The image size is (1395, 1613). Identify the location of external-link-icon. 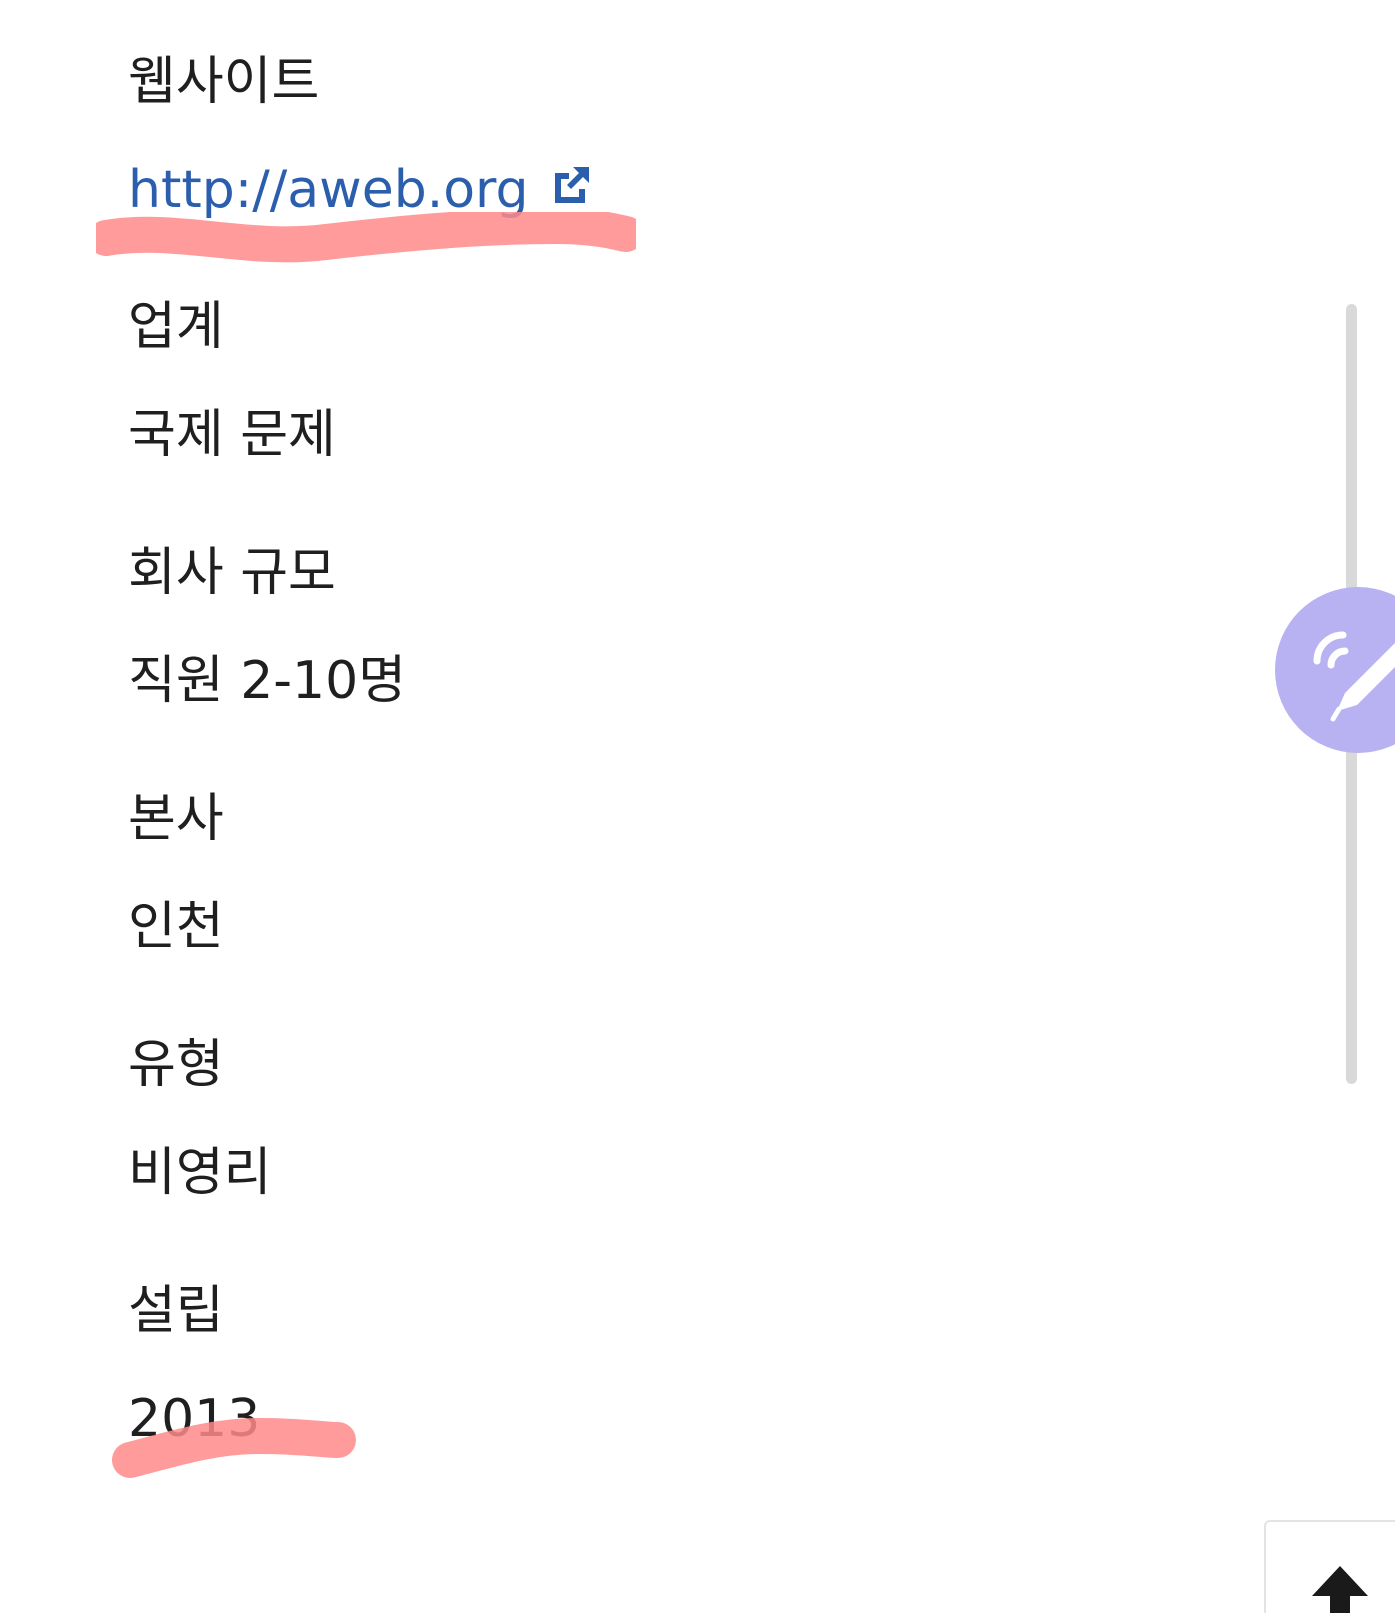
(571, 185).